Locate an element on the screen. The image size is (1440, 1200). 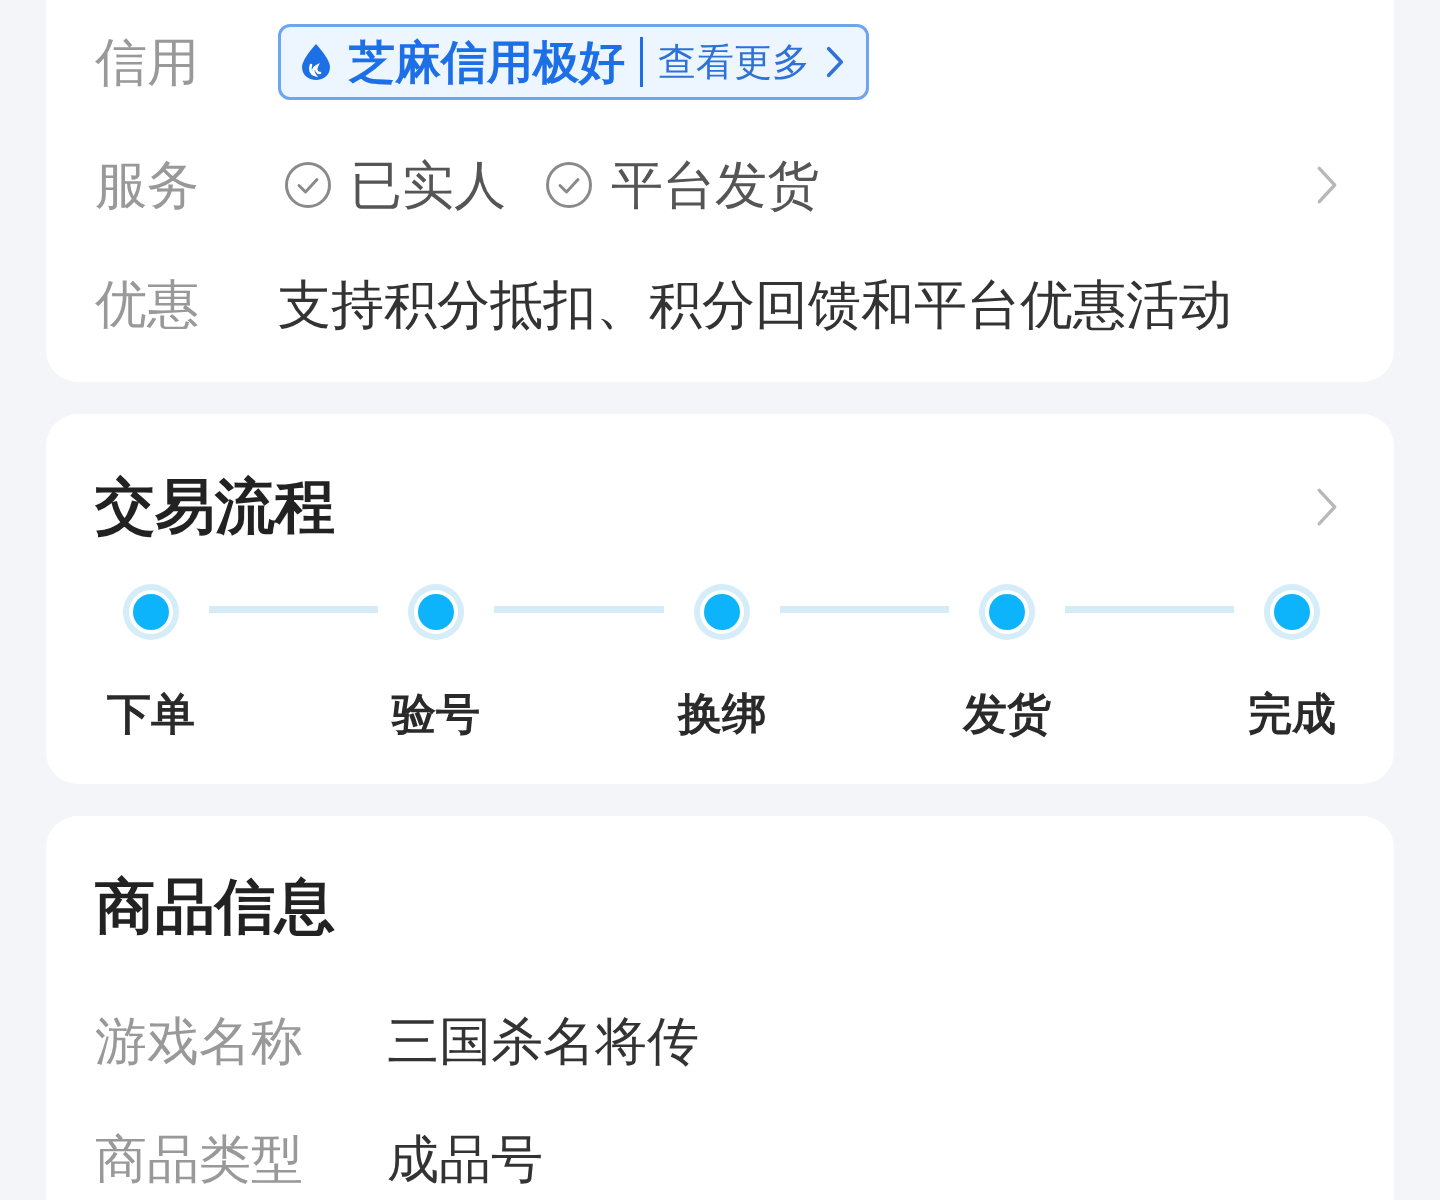
drop-icon is located at coordinates (316, 62).